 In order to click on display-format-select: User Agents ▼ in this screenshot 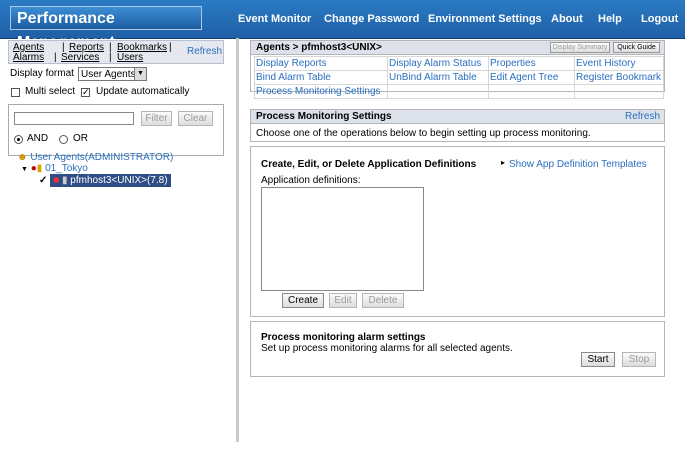, I will do `click(112, 74)`.